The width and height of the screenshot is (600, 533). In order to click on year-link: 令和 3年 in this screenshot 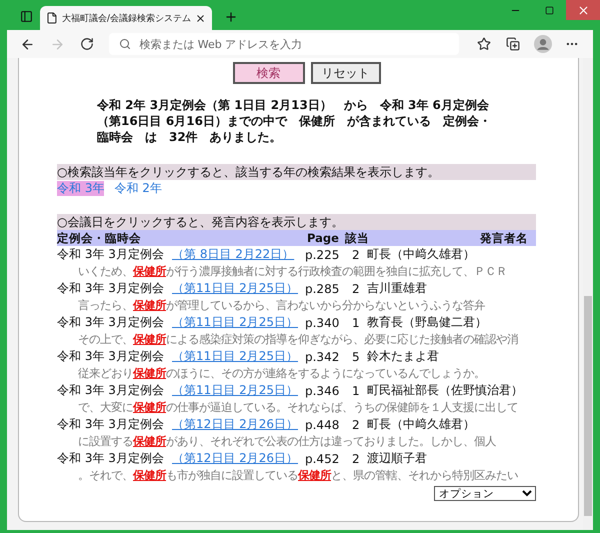, I will do `click(80, 188)`.